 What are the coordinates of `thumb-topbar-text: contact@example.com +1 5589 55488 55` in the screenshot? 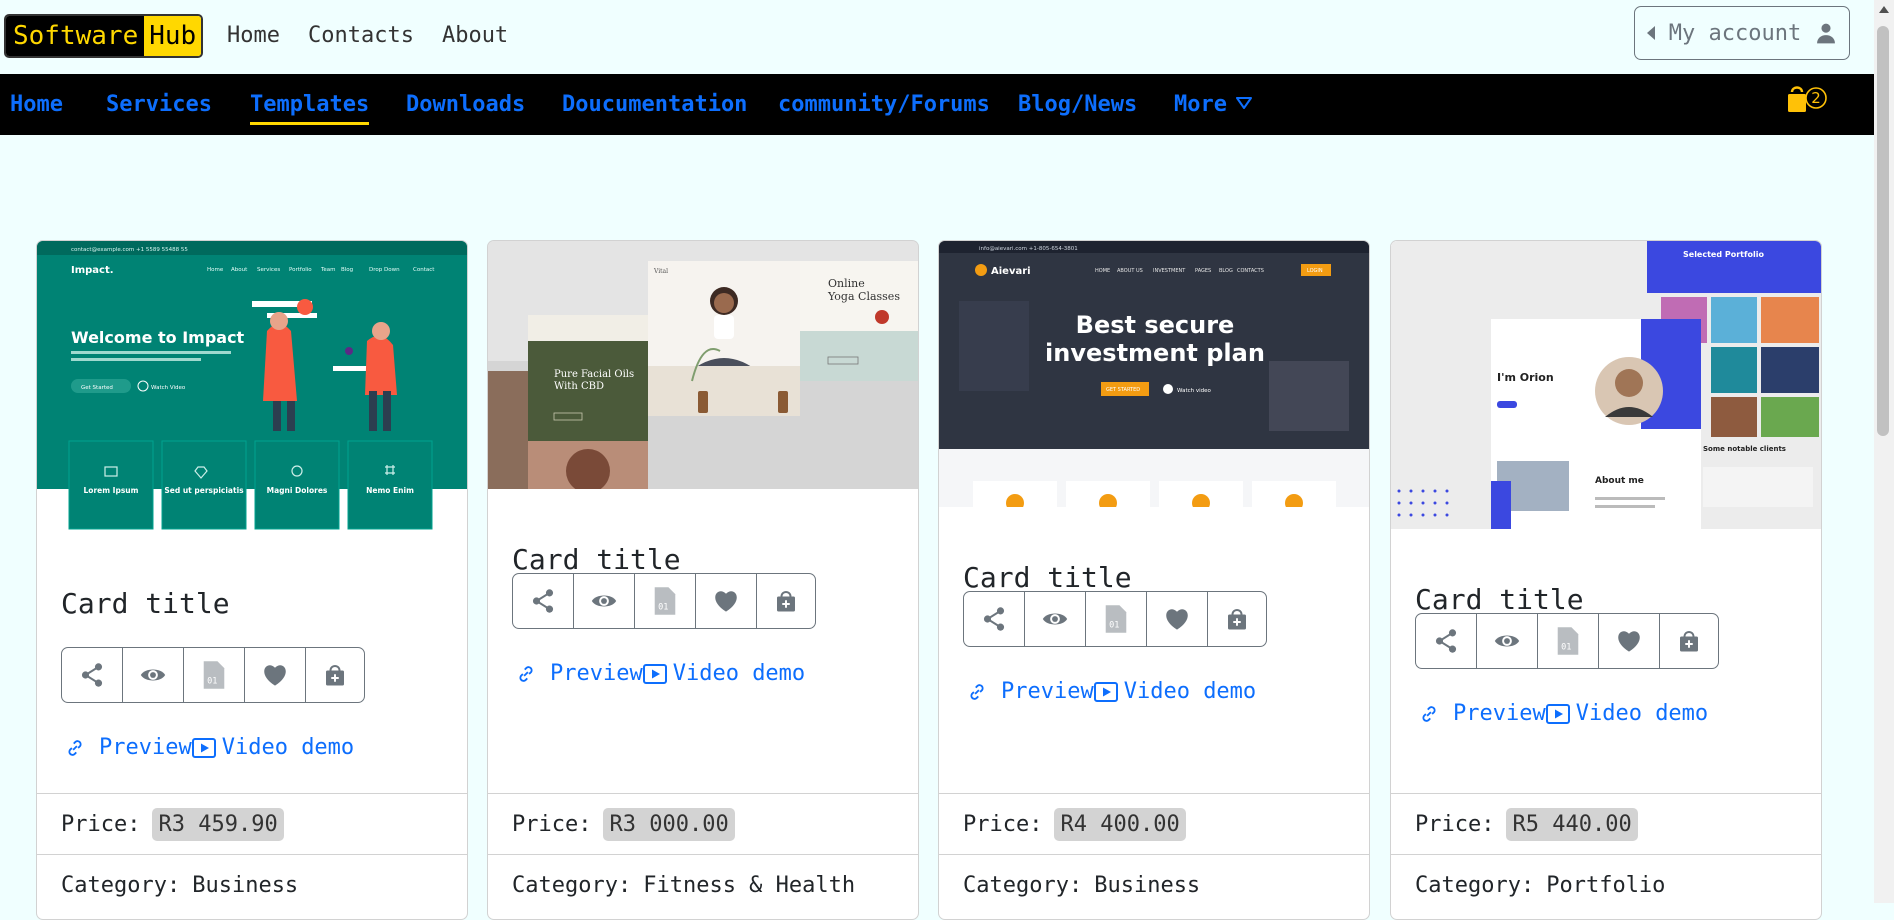 It's located at (129, 250).